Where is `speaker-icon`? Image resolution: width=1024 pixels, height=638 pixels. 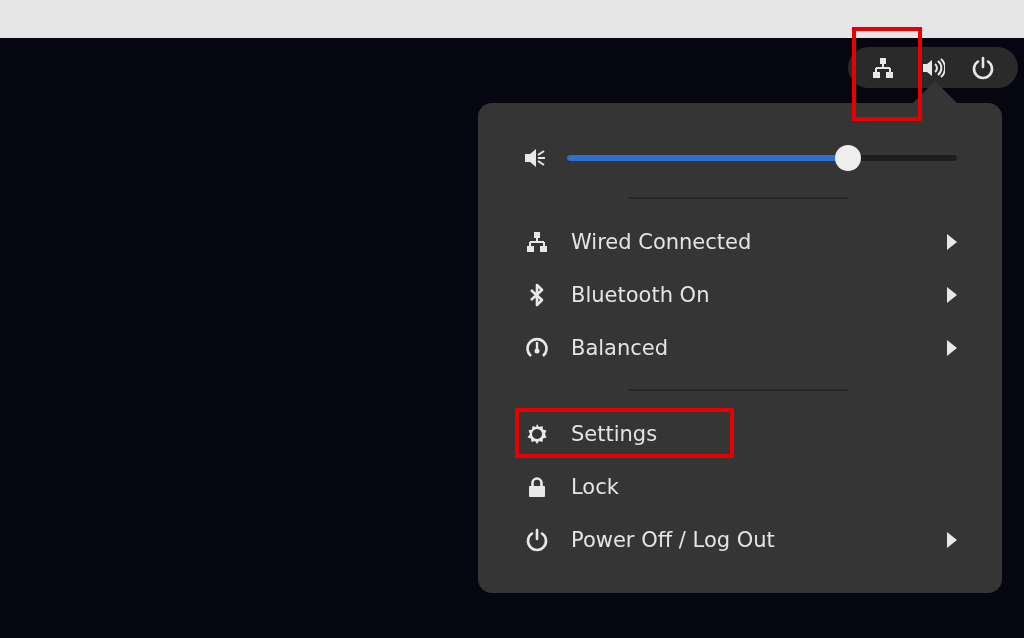 speaker-icon is located at coordinates (535, 158).